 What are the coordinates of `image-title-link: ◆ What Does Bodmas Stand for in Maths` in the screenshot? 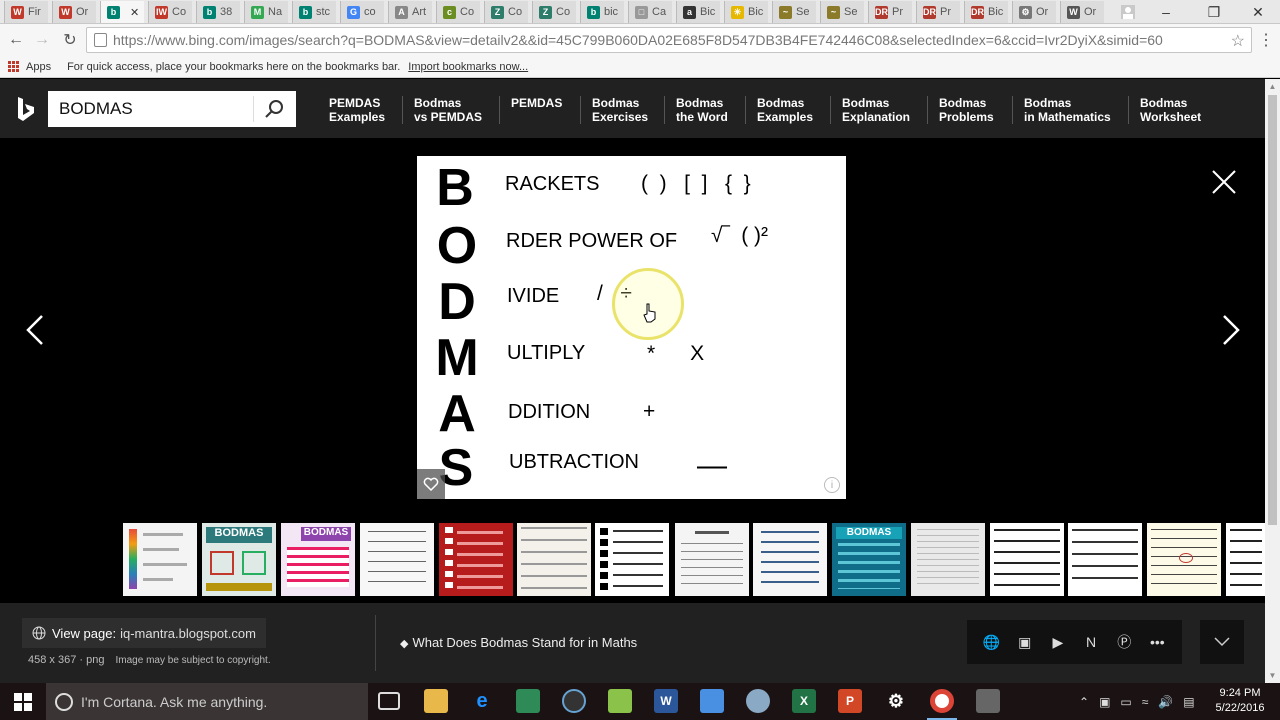 It's located at (518, 642).